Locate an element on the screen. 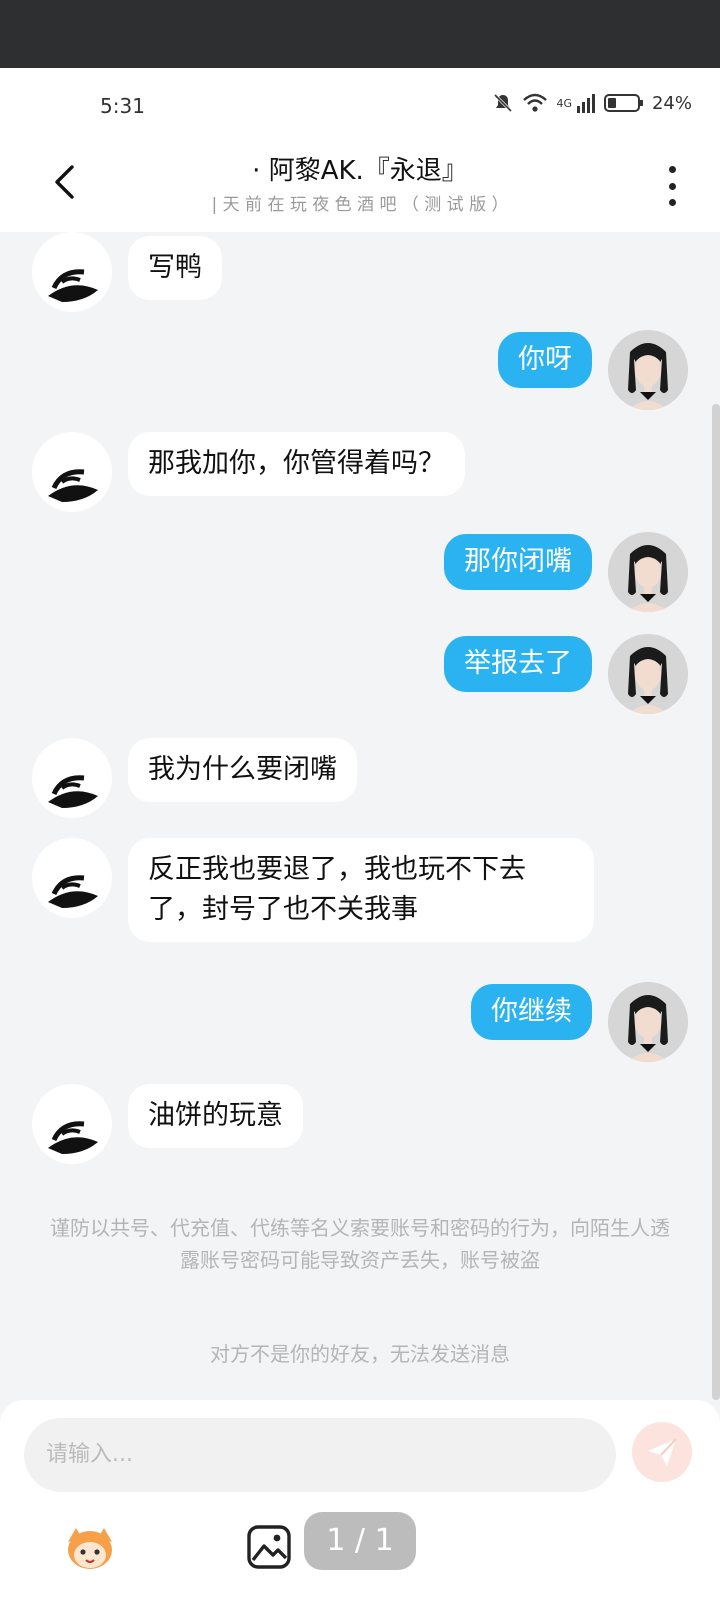  not-friend-notice: 对方不是你的好友，无法发送消息 is located at coordinates (360, 1354).